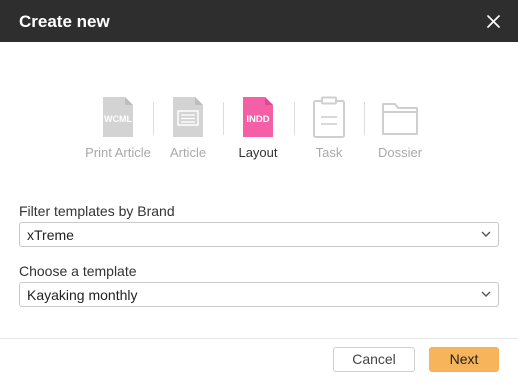 Image resolution: width=518 pixels, height=382 pixels. Describe the element at coordinates (259, 338) in the screenshot. I see `footer-divider` at that location.